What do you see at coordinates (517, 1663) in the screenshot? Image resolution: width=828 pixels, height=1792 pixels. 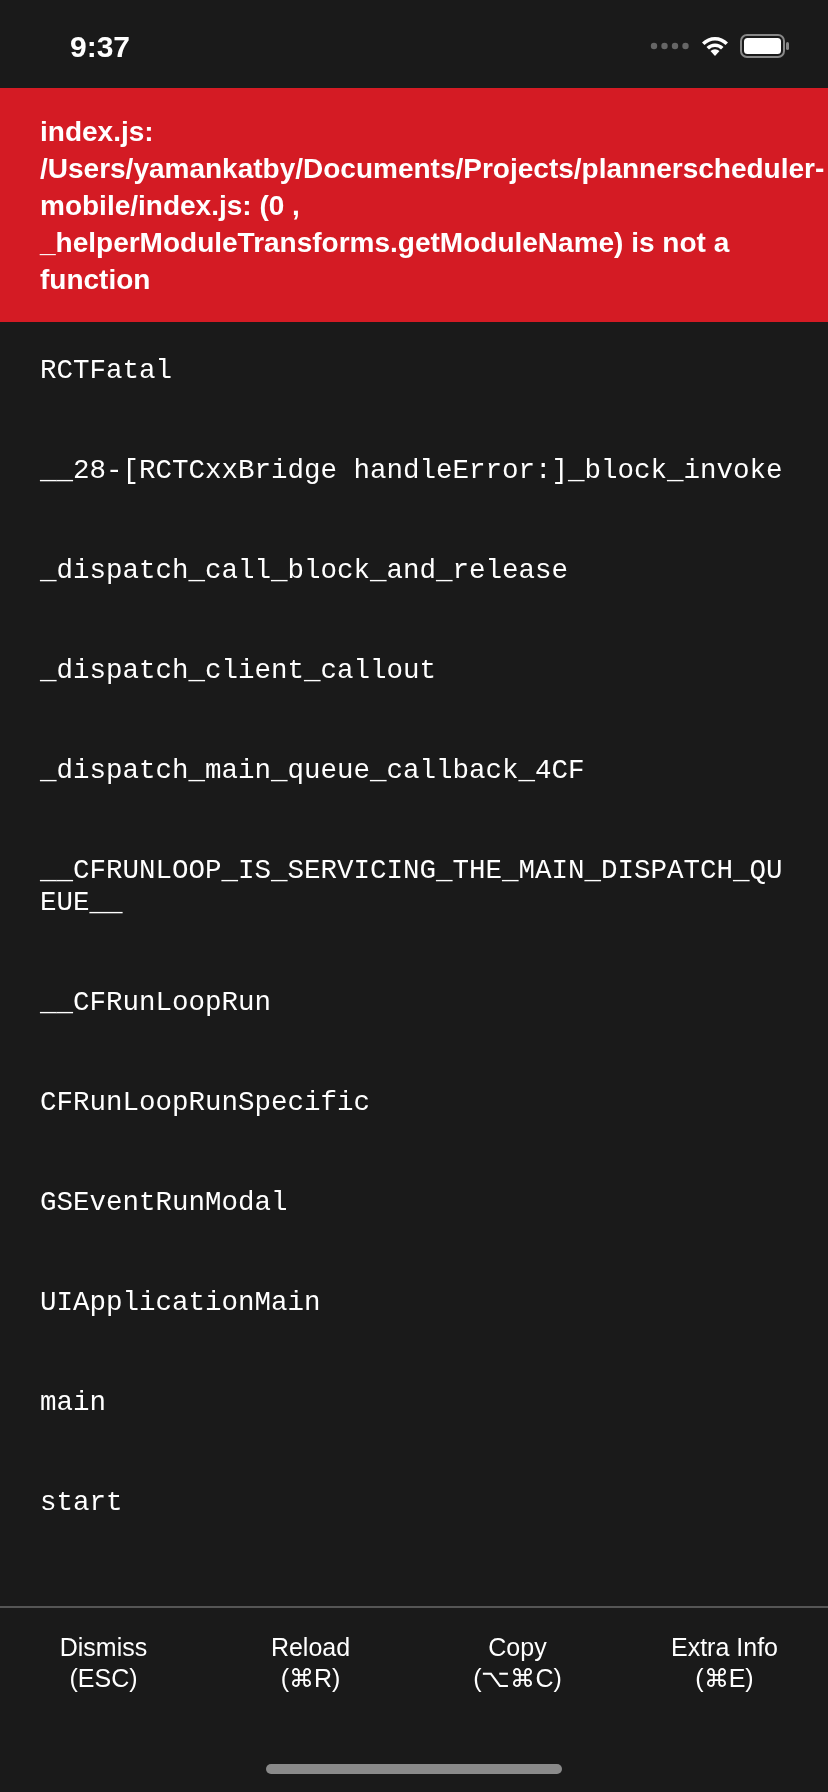 I see `toolbar-button: Copy (⌥⌘C)` at bounding box center [517, 1663].